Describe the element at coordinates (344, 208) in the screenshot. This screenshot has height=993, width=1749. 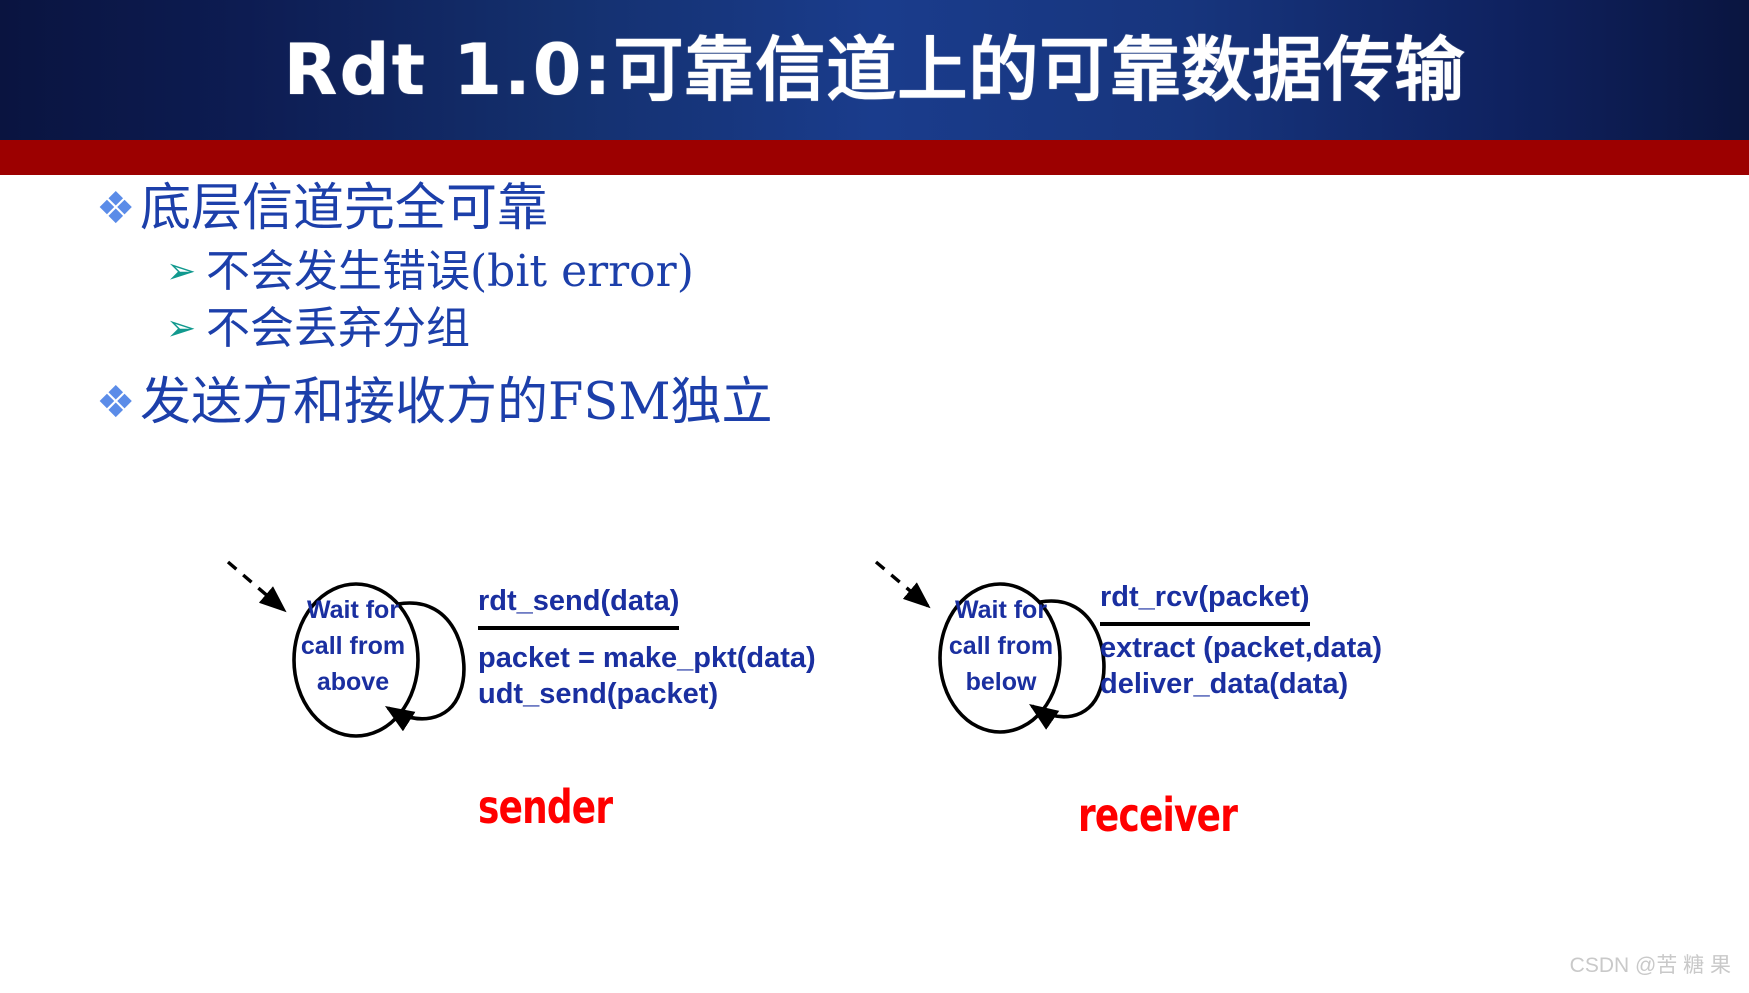
I see `bullet-label: 底层信道完全可靠` at that location.